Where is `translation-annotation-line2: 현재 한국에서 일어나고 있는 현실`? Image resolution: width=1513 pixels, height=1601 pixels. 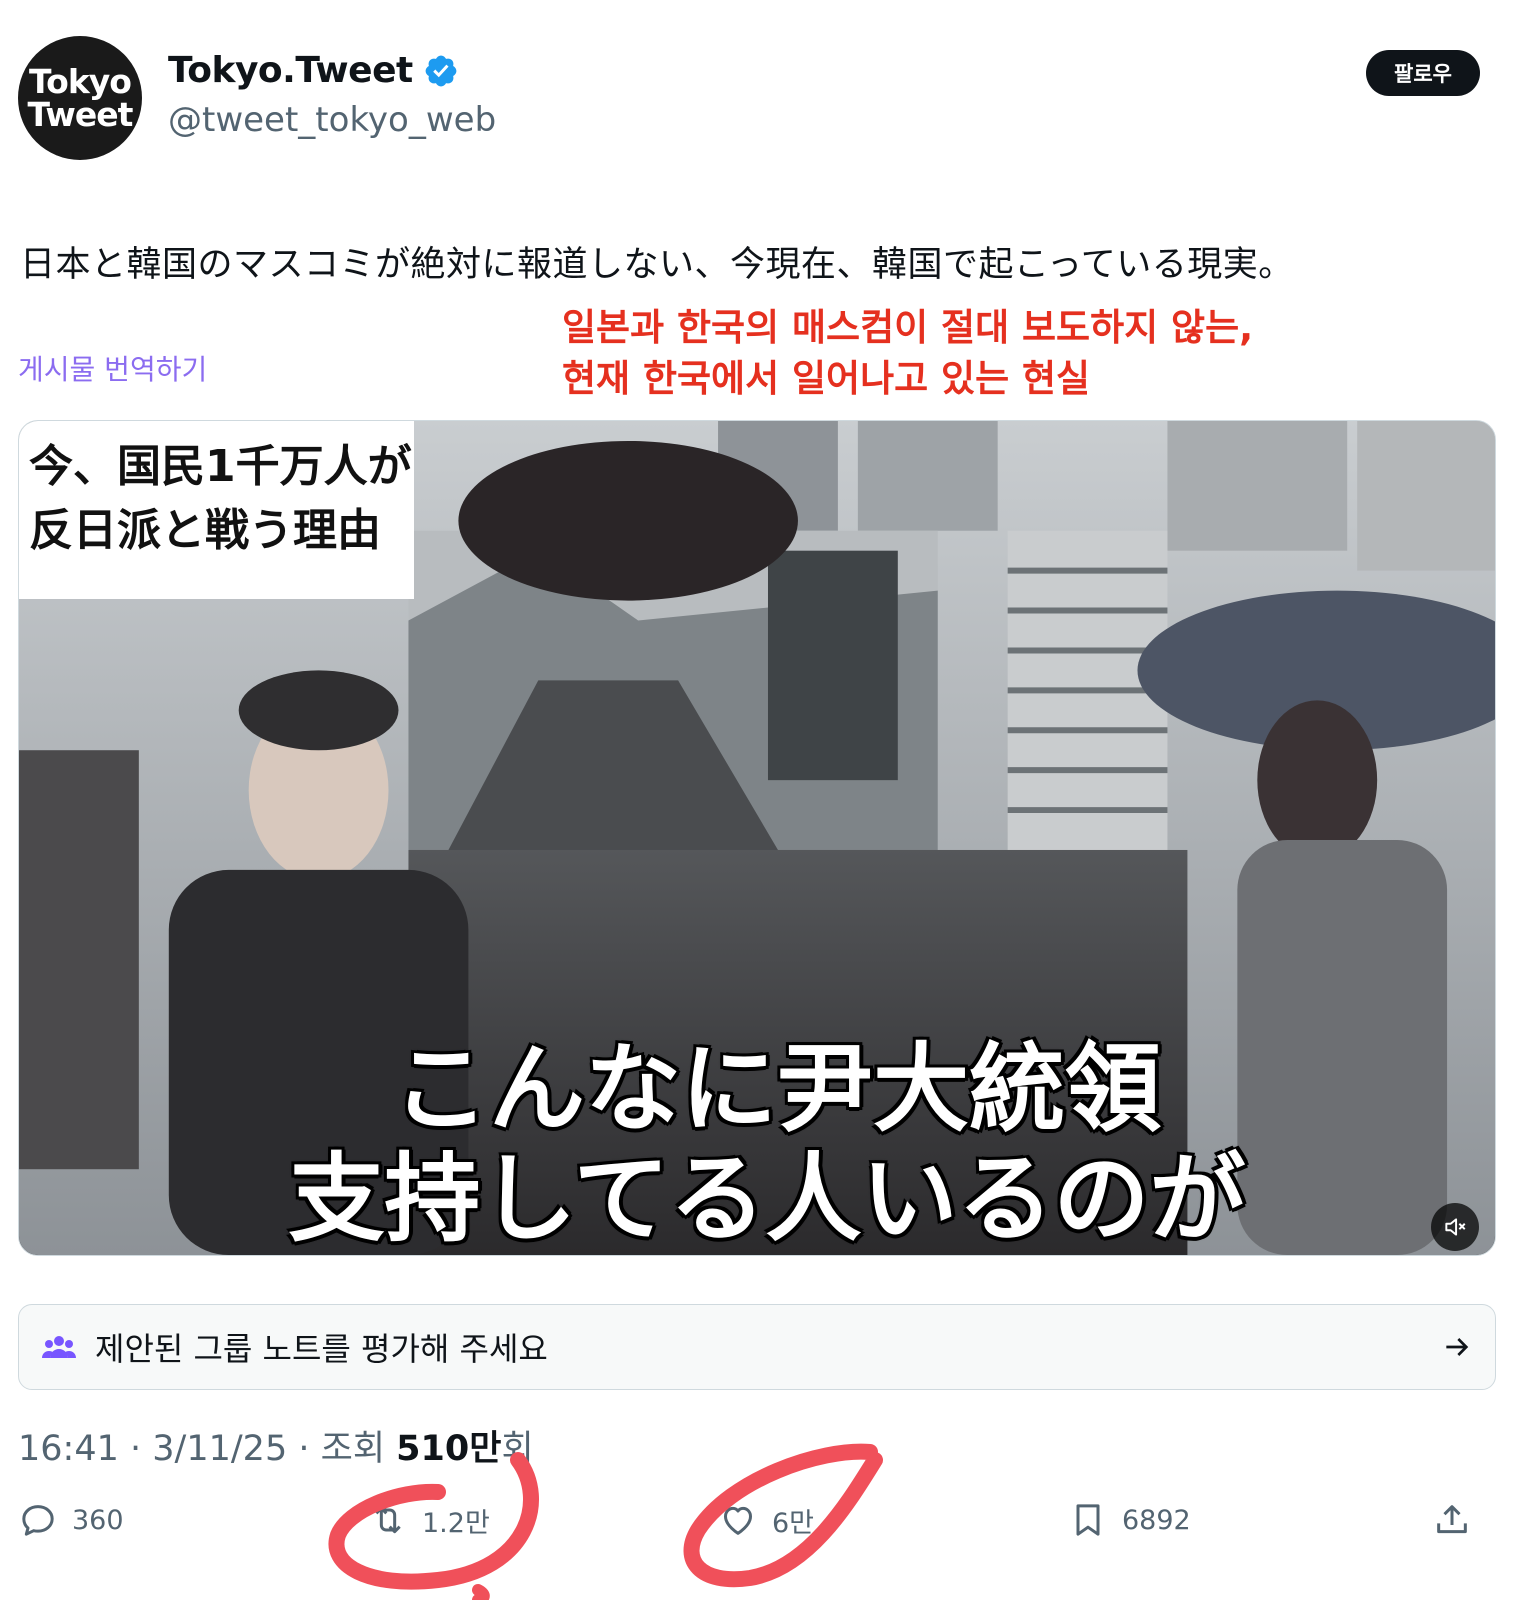
translation-annotation-line2: 현재 한국에서 일어나고 있는 현실 is located at coordinates (826, 378).